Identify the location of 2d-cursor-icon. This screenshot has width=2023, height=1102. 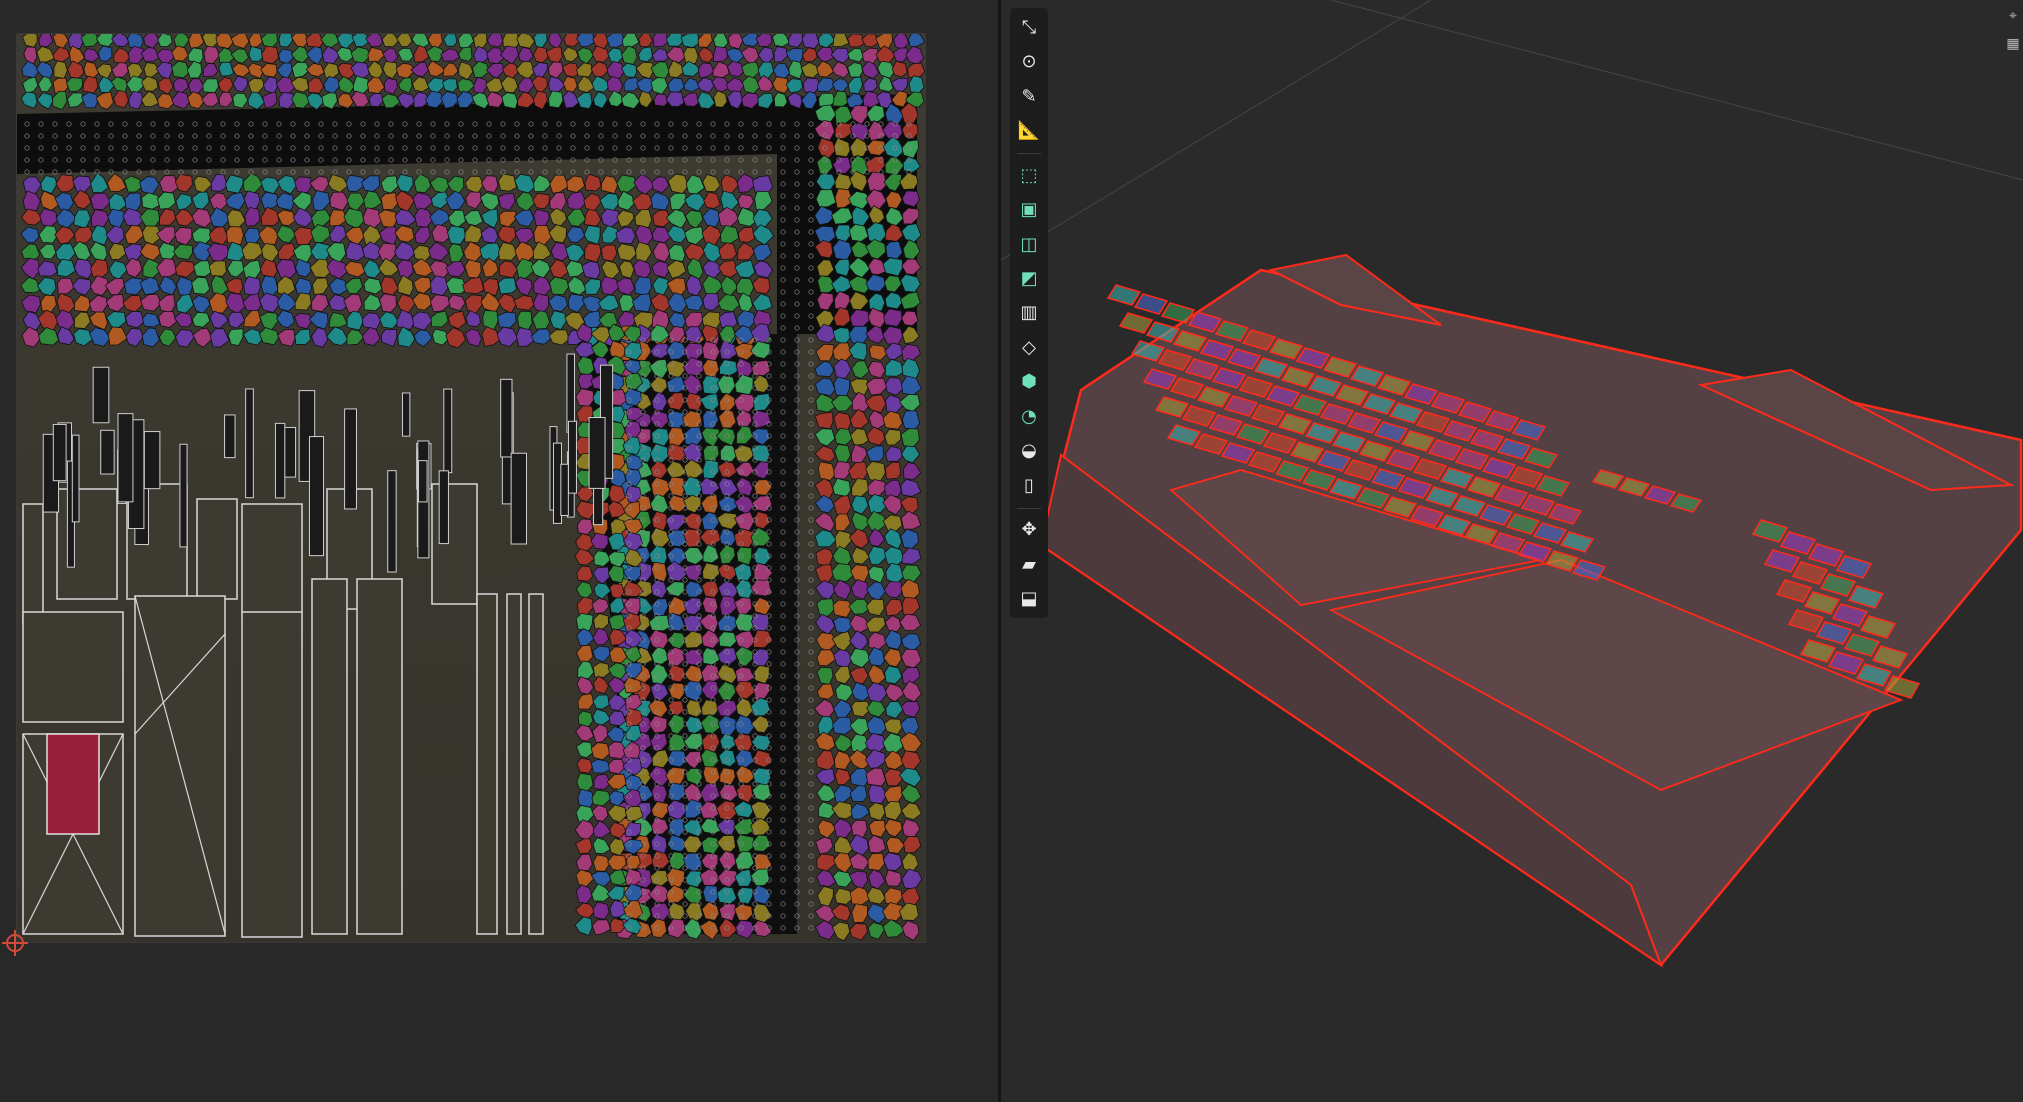
(15, 943).